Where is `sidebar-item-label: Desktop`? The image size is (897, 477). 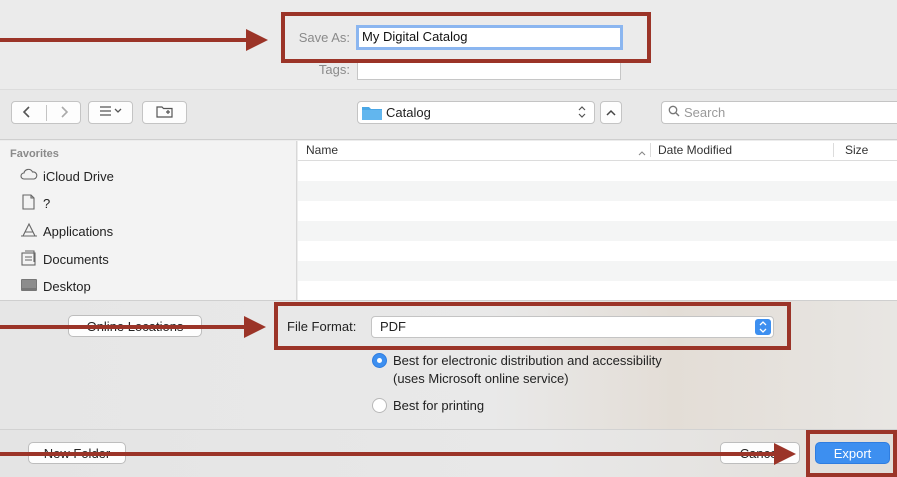
sidebar-item-label: Desktop is located at coordinates (67, 286).